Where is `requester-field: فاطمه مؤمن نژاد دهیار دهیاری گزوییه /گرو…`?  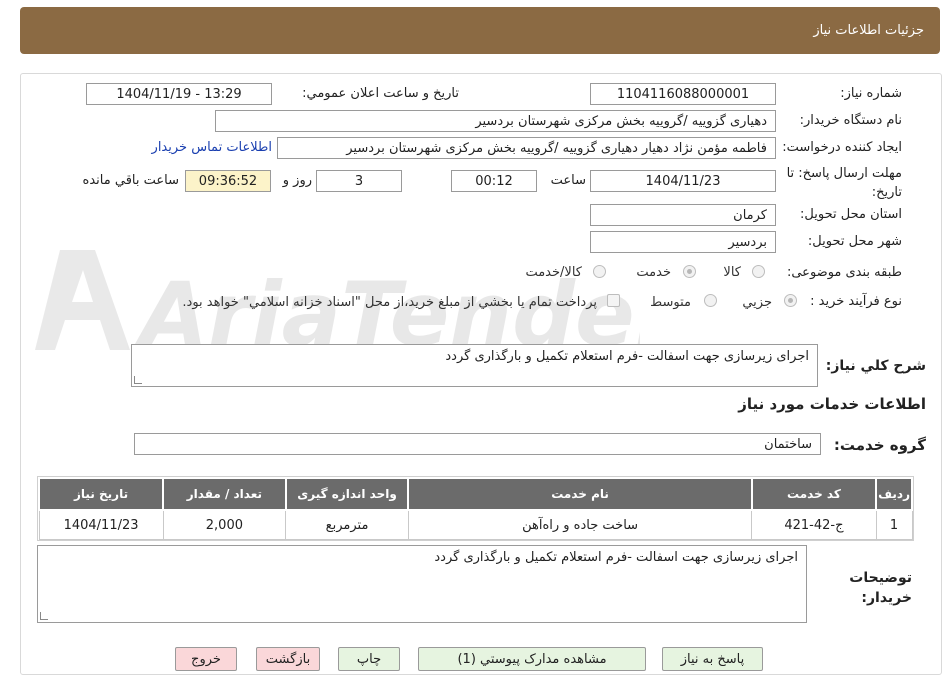 requester-field: فاطمه مؤمن نژاد دهیار دهیاری گزوییه /گرو… is located at coordinates (526, 148).